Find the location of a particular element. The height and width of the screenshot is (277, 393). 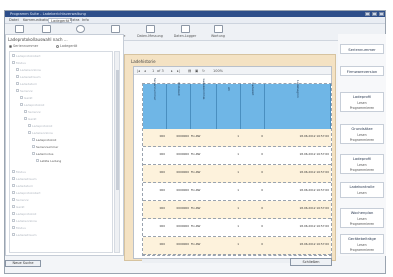

menu-datei: Datei is located at coordinates (14, 20).